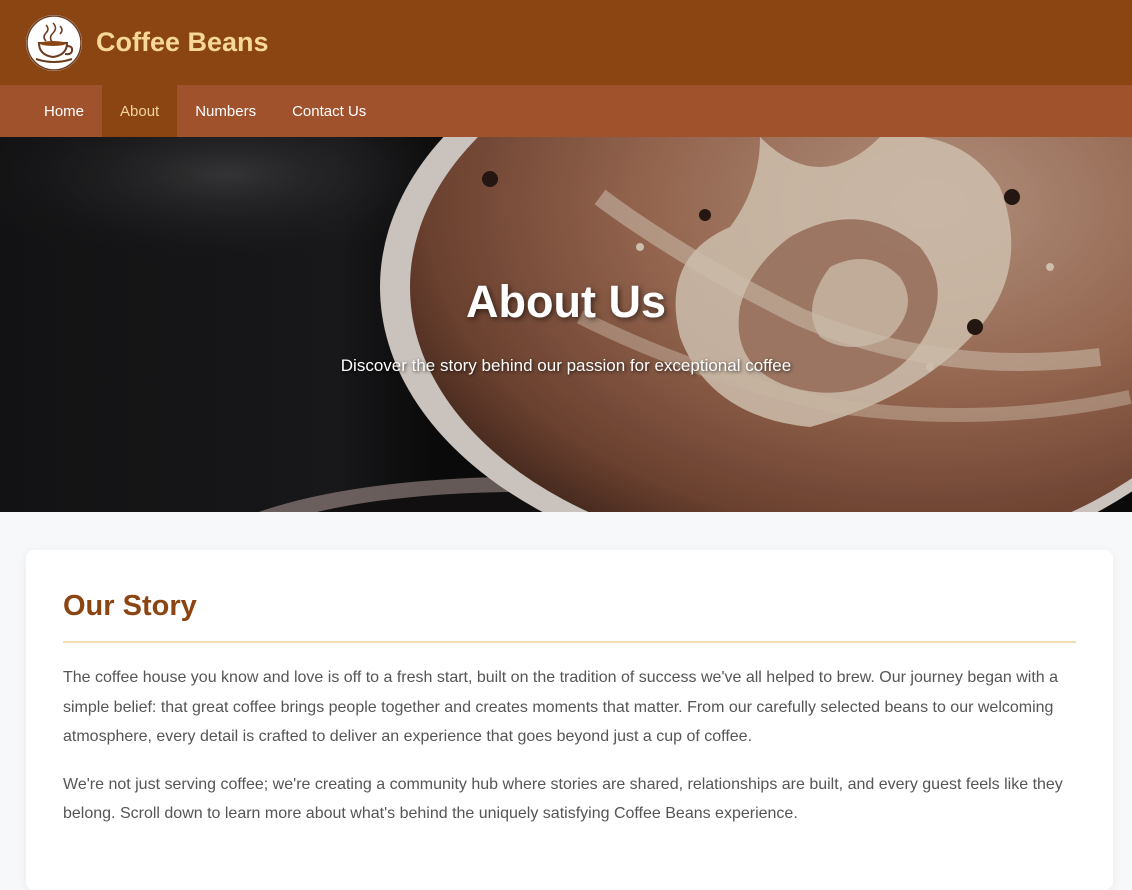 The image size is (1132, 890). I want to click on hero-title: About Us, so click(566, 301).